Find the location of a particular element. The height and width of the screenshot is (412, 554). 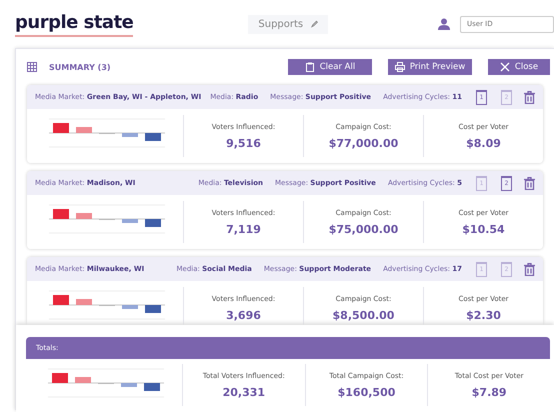

stat-value: 7,119 is located at coordinates (243, 229).